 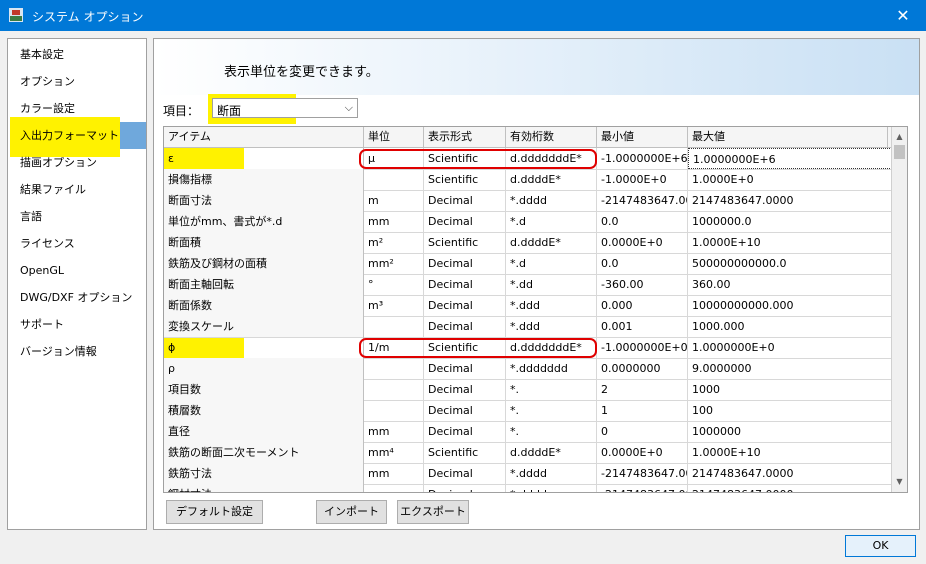 What do you see at coordinates (394, 305) in the screenshot?
I see `cell-unit: m³` at bounding box center [394, 305].